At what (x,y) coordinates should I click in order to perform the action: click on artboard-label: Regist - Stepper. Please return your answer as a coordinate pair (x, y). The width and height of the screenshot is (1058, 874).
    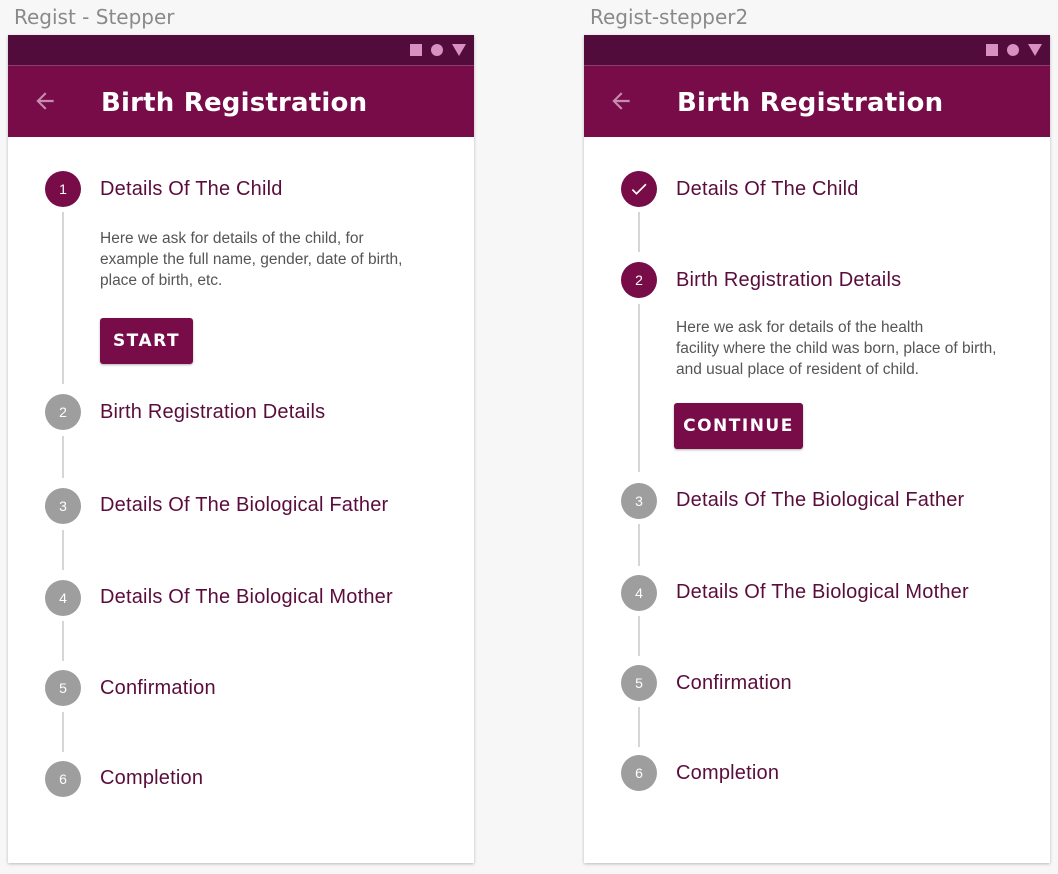
    Looking at the image, I should click on (94, 17).